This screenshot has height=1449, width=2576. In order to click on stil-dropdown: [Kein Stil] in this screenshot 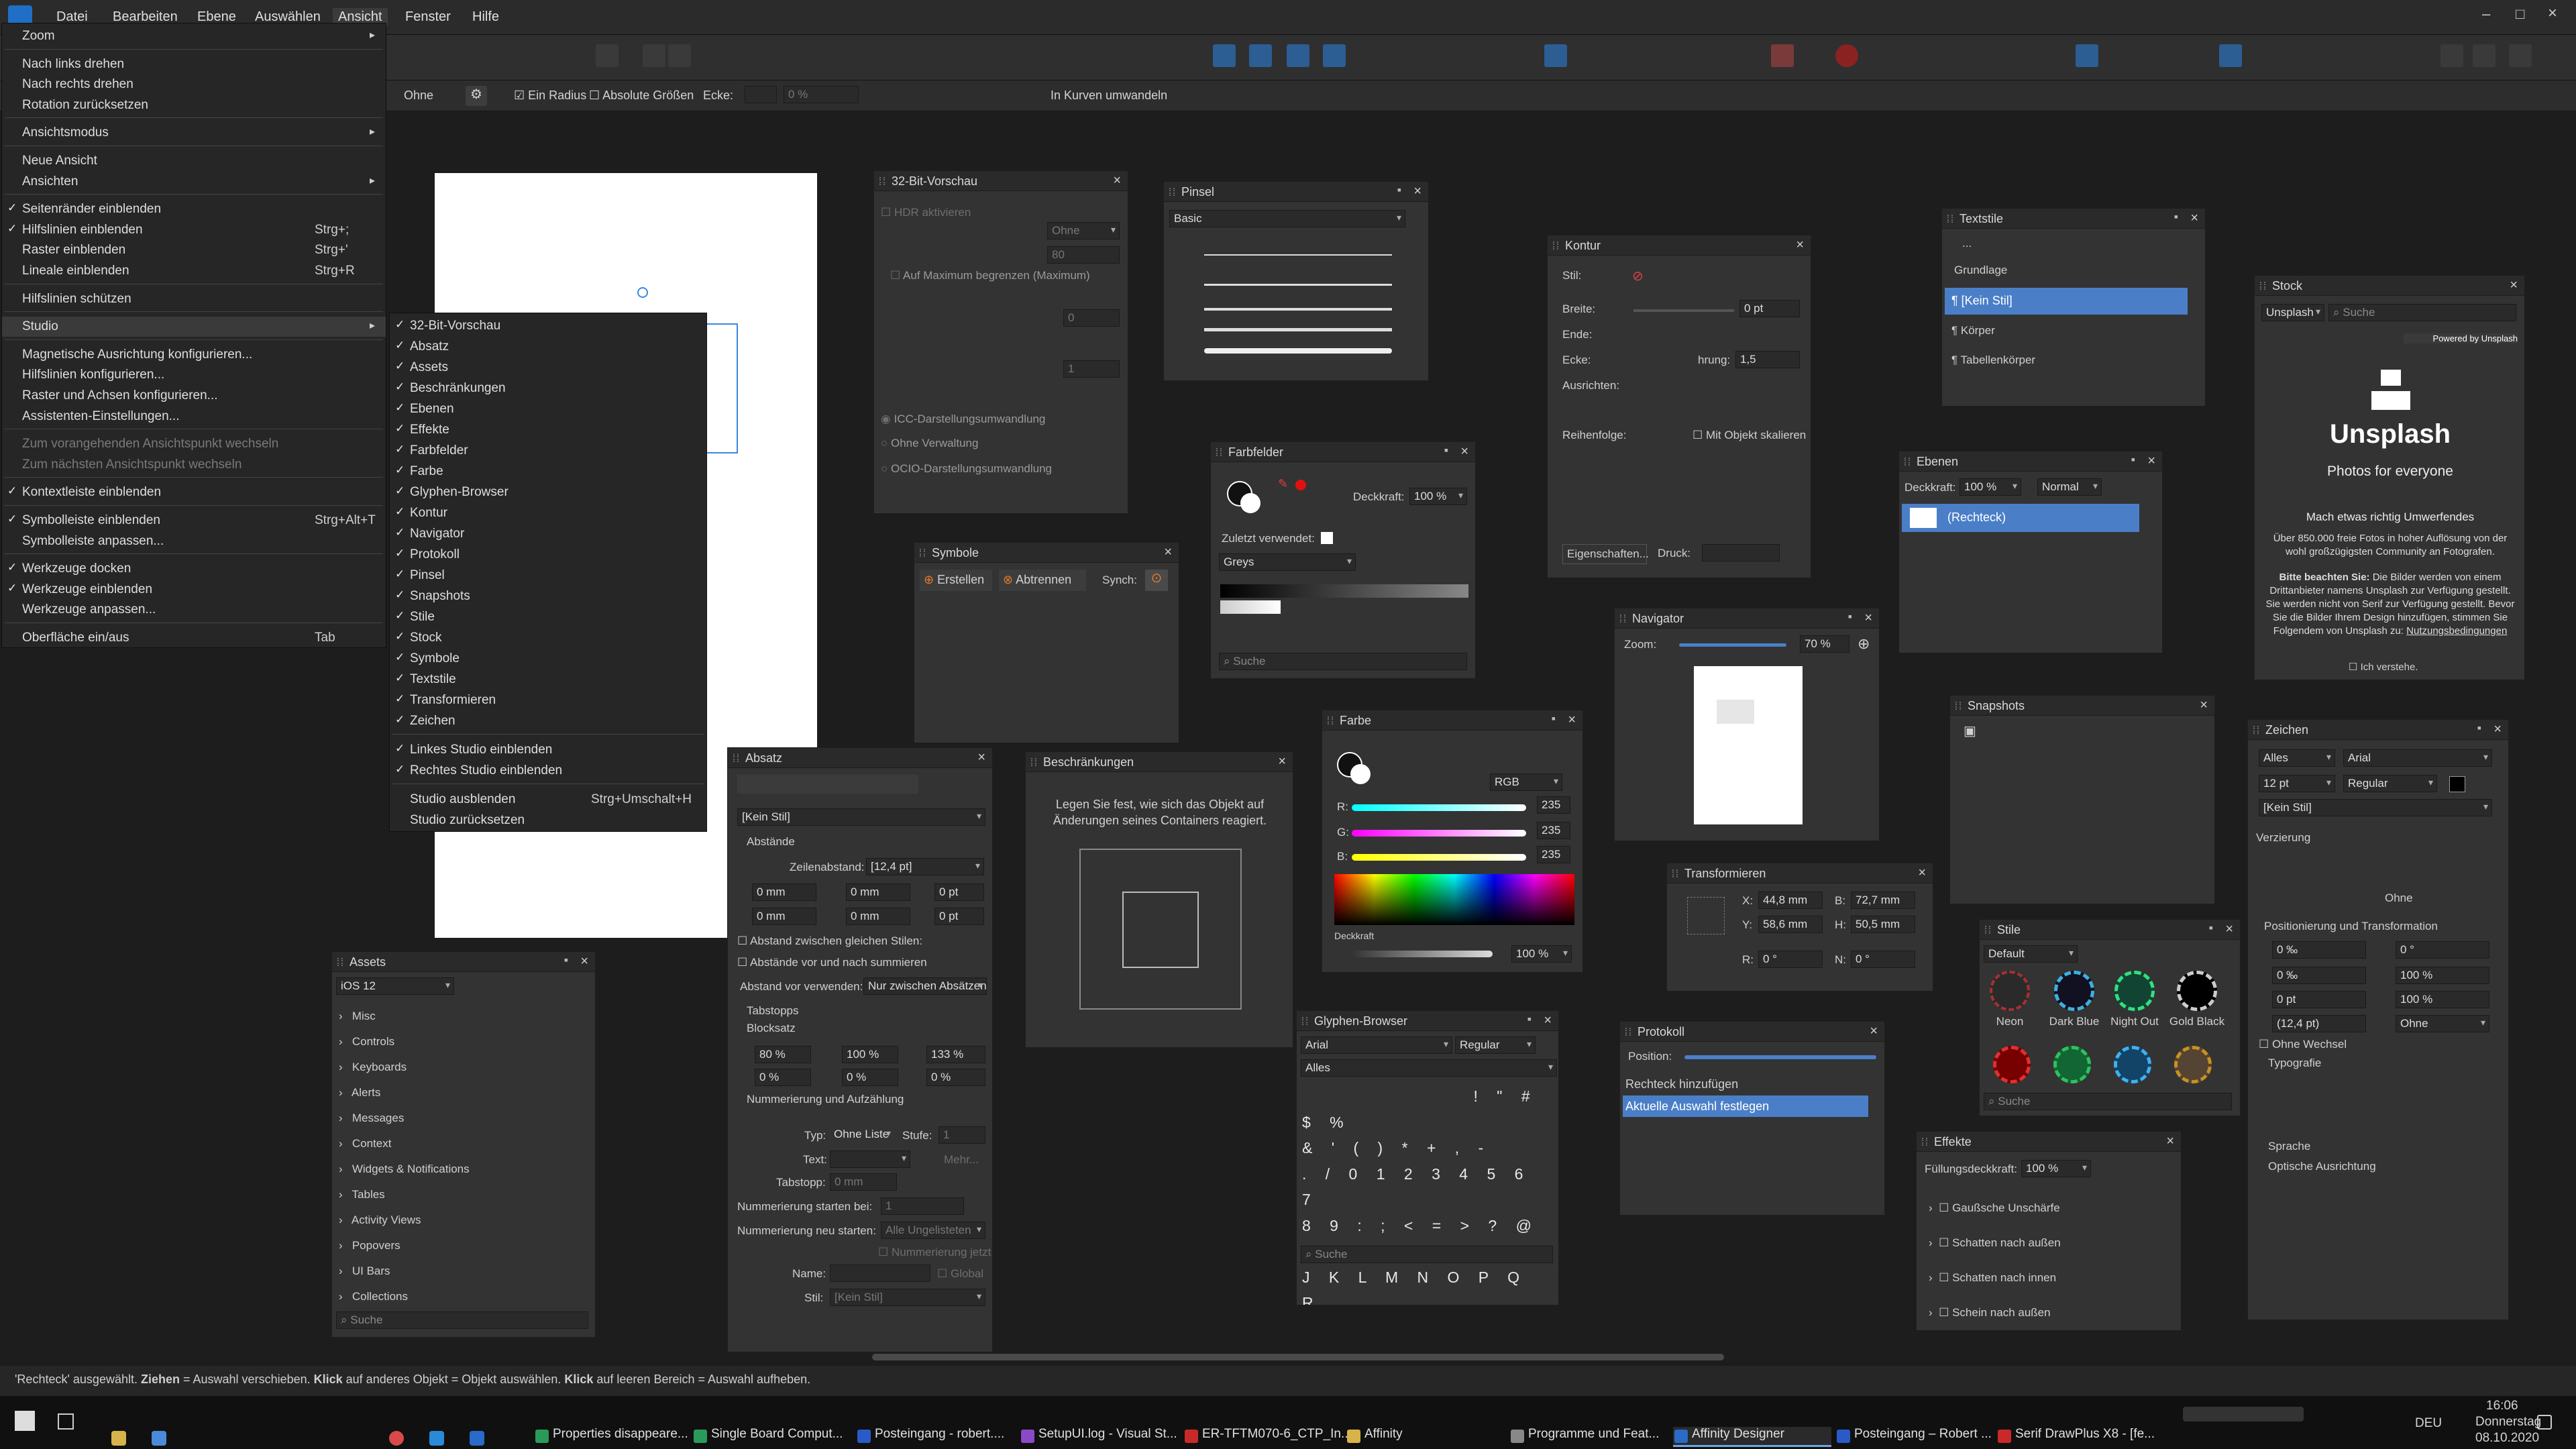, I will do `click(907, 1297)`.